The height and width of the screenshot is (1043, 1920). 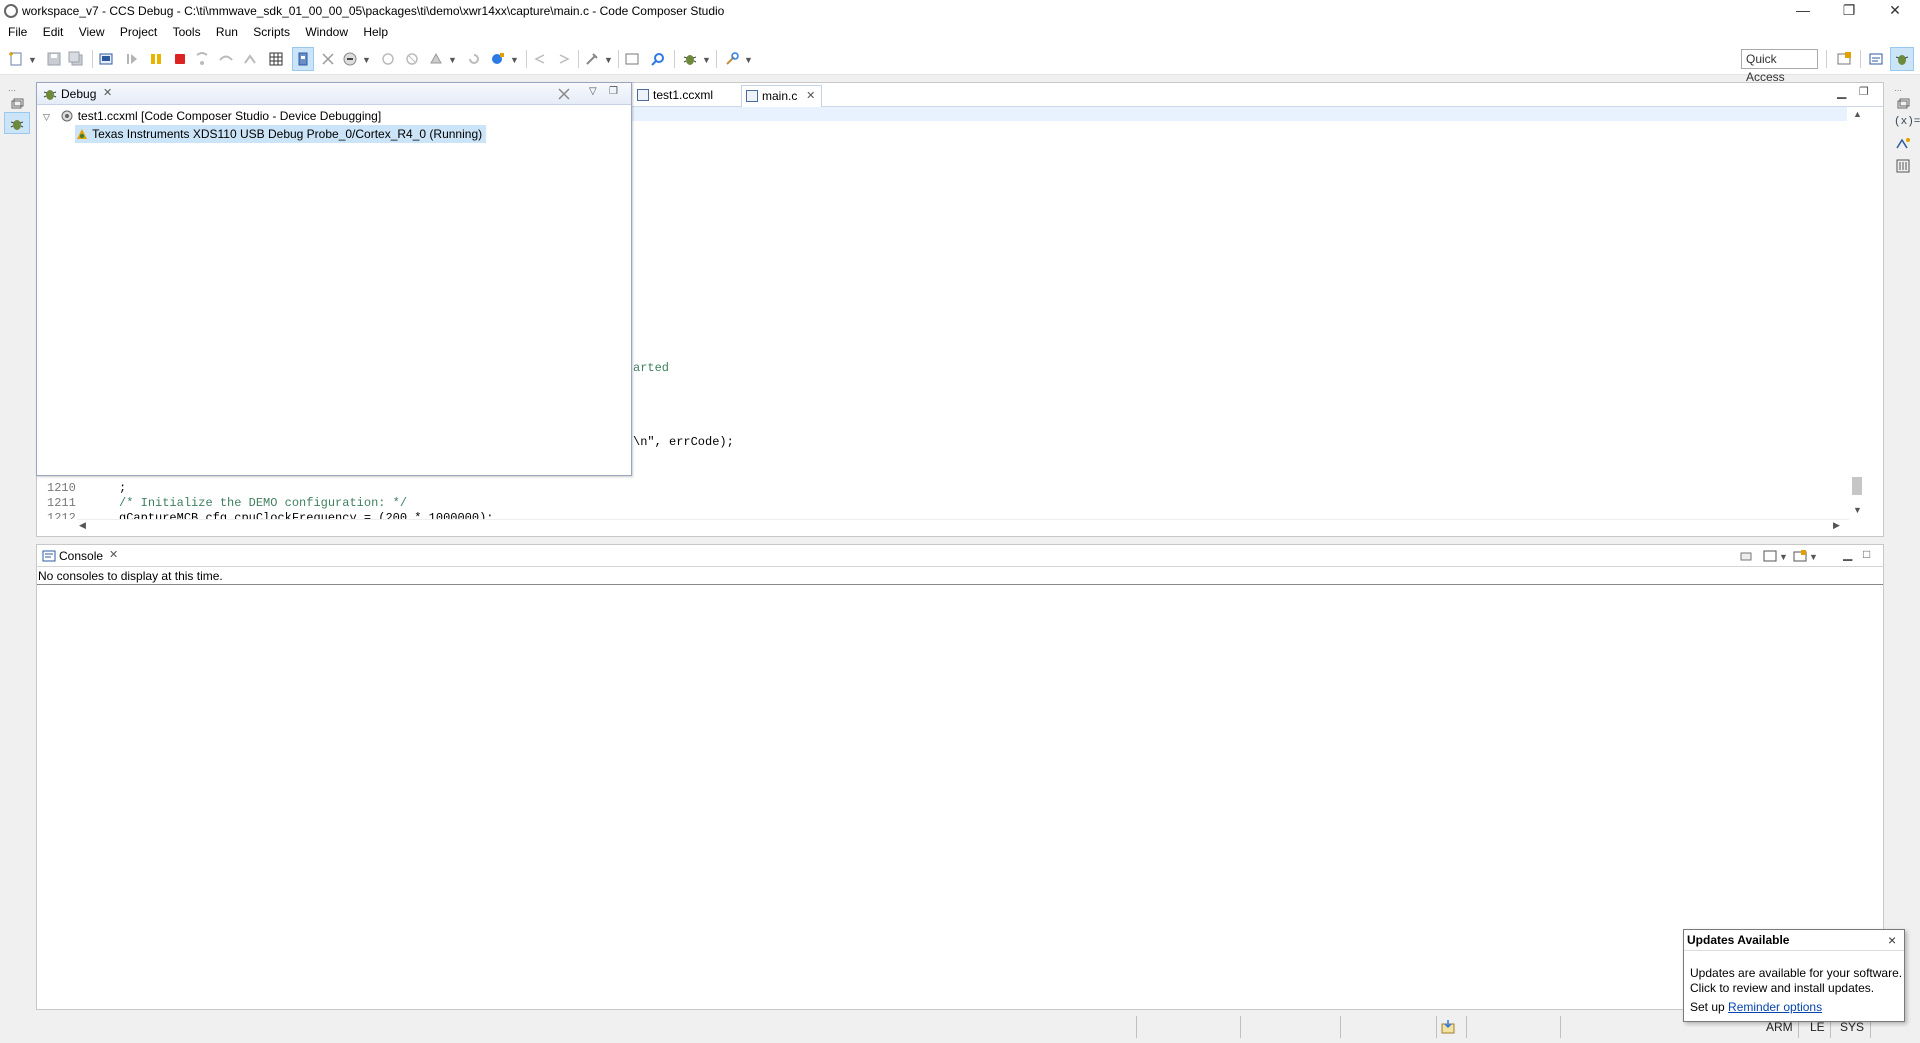 I want to click on display-console-icon, so click(x=1770, y=556).